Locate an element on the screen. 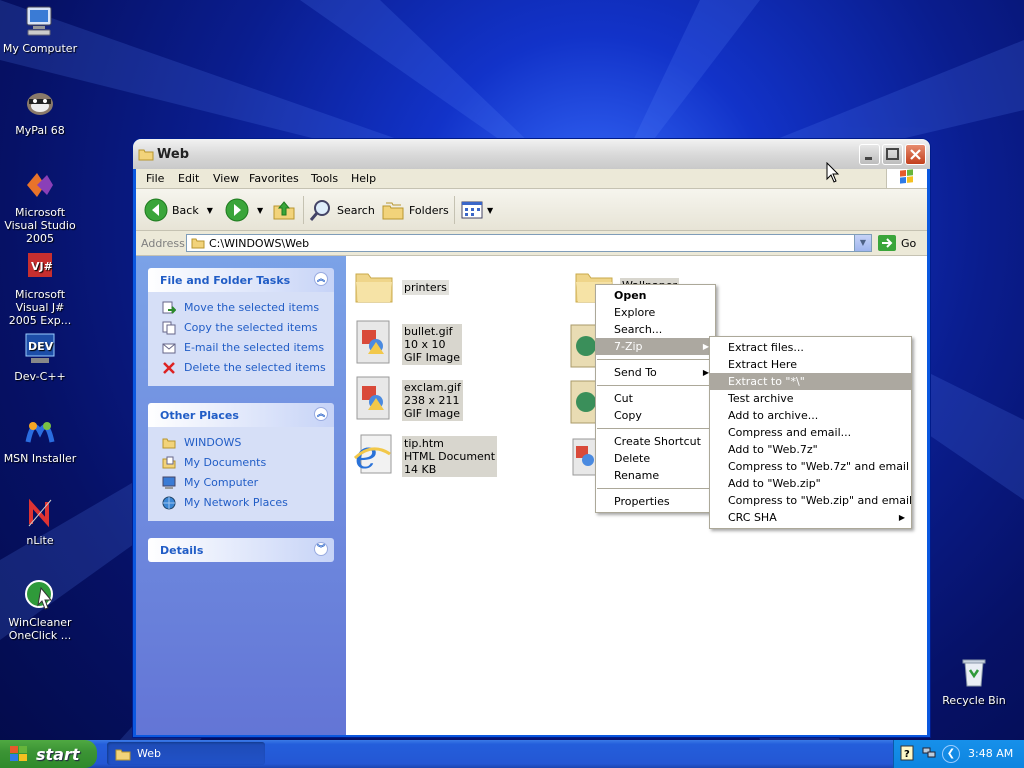  menu-help: Help is located at coordinates (363, 178).